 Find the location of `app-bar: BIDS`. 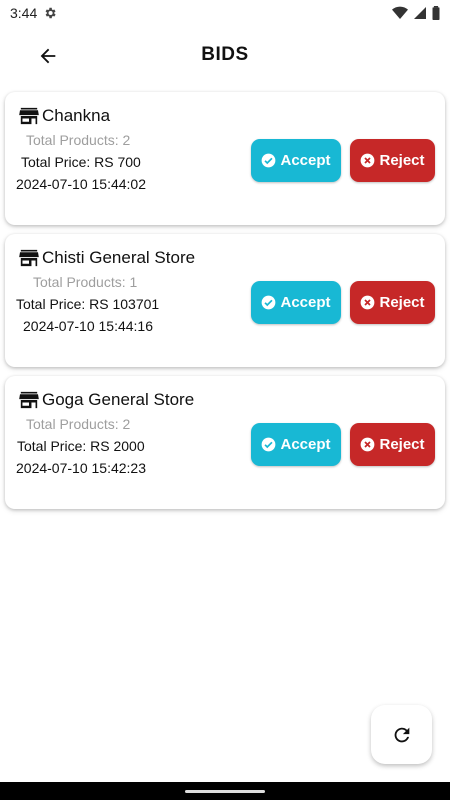

app-bar: BIDS is located at coordinates (225, 56).